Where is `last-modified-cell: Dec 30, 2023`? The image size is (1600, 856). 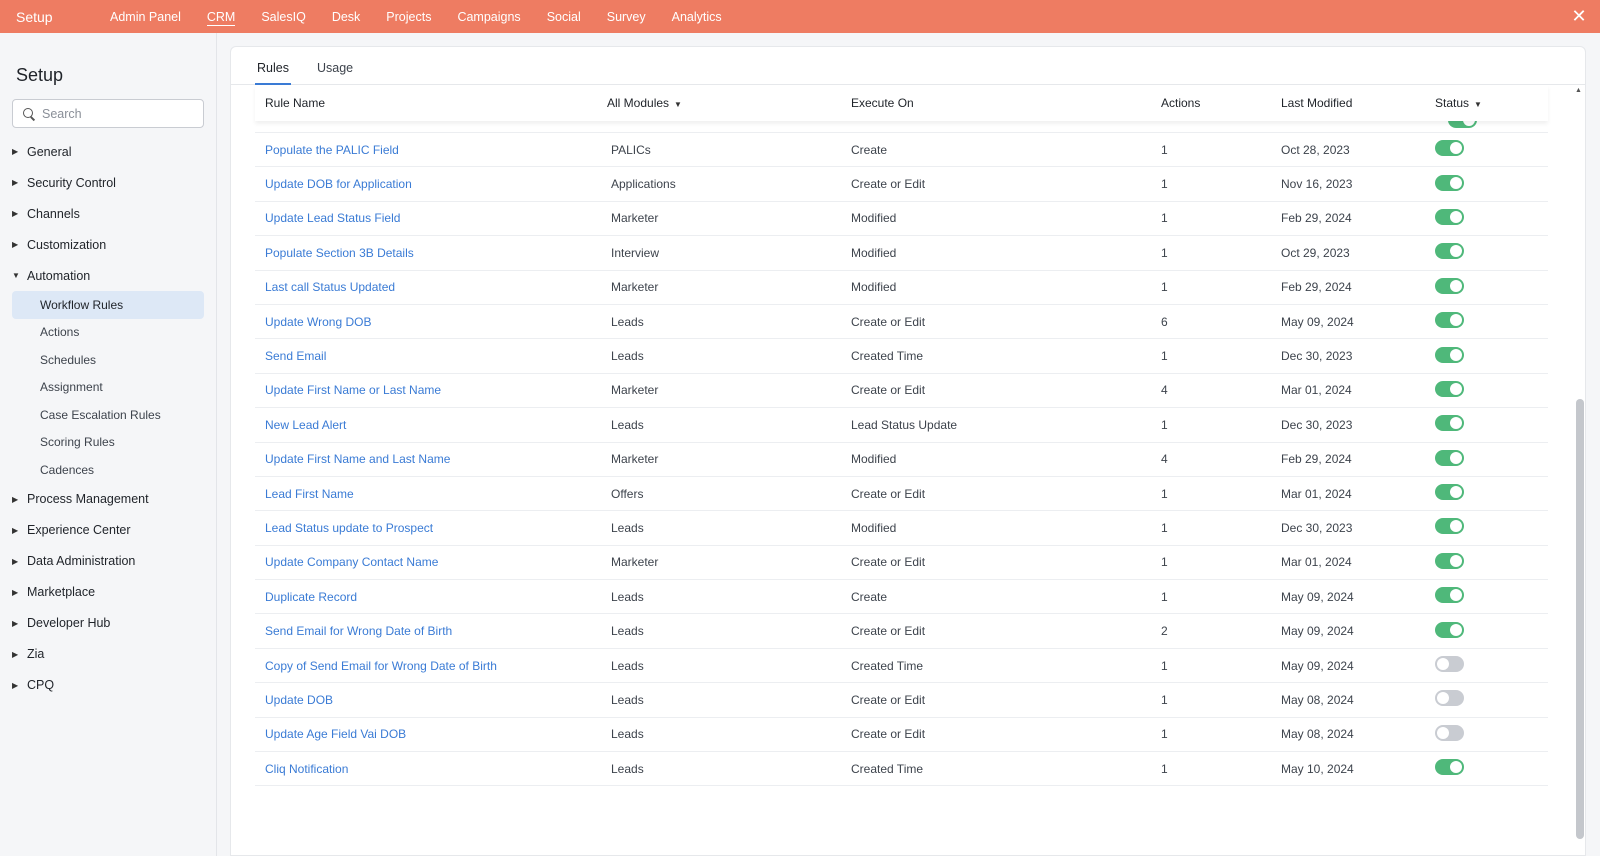 last-modified-cell: Dec 30, 2023 is located at coordinates (1317, 424).